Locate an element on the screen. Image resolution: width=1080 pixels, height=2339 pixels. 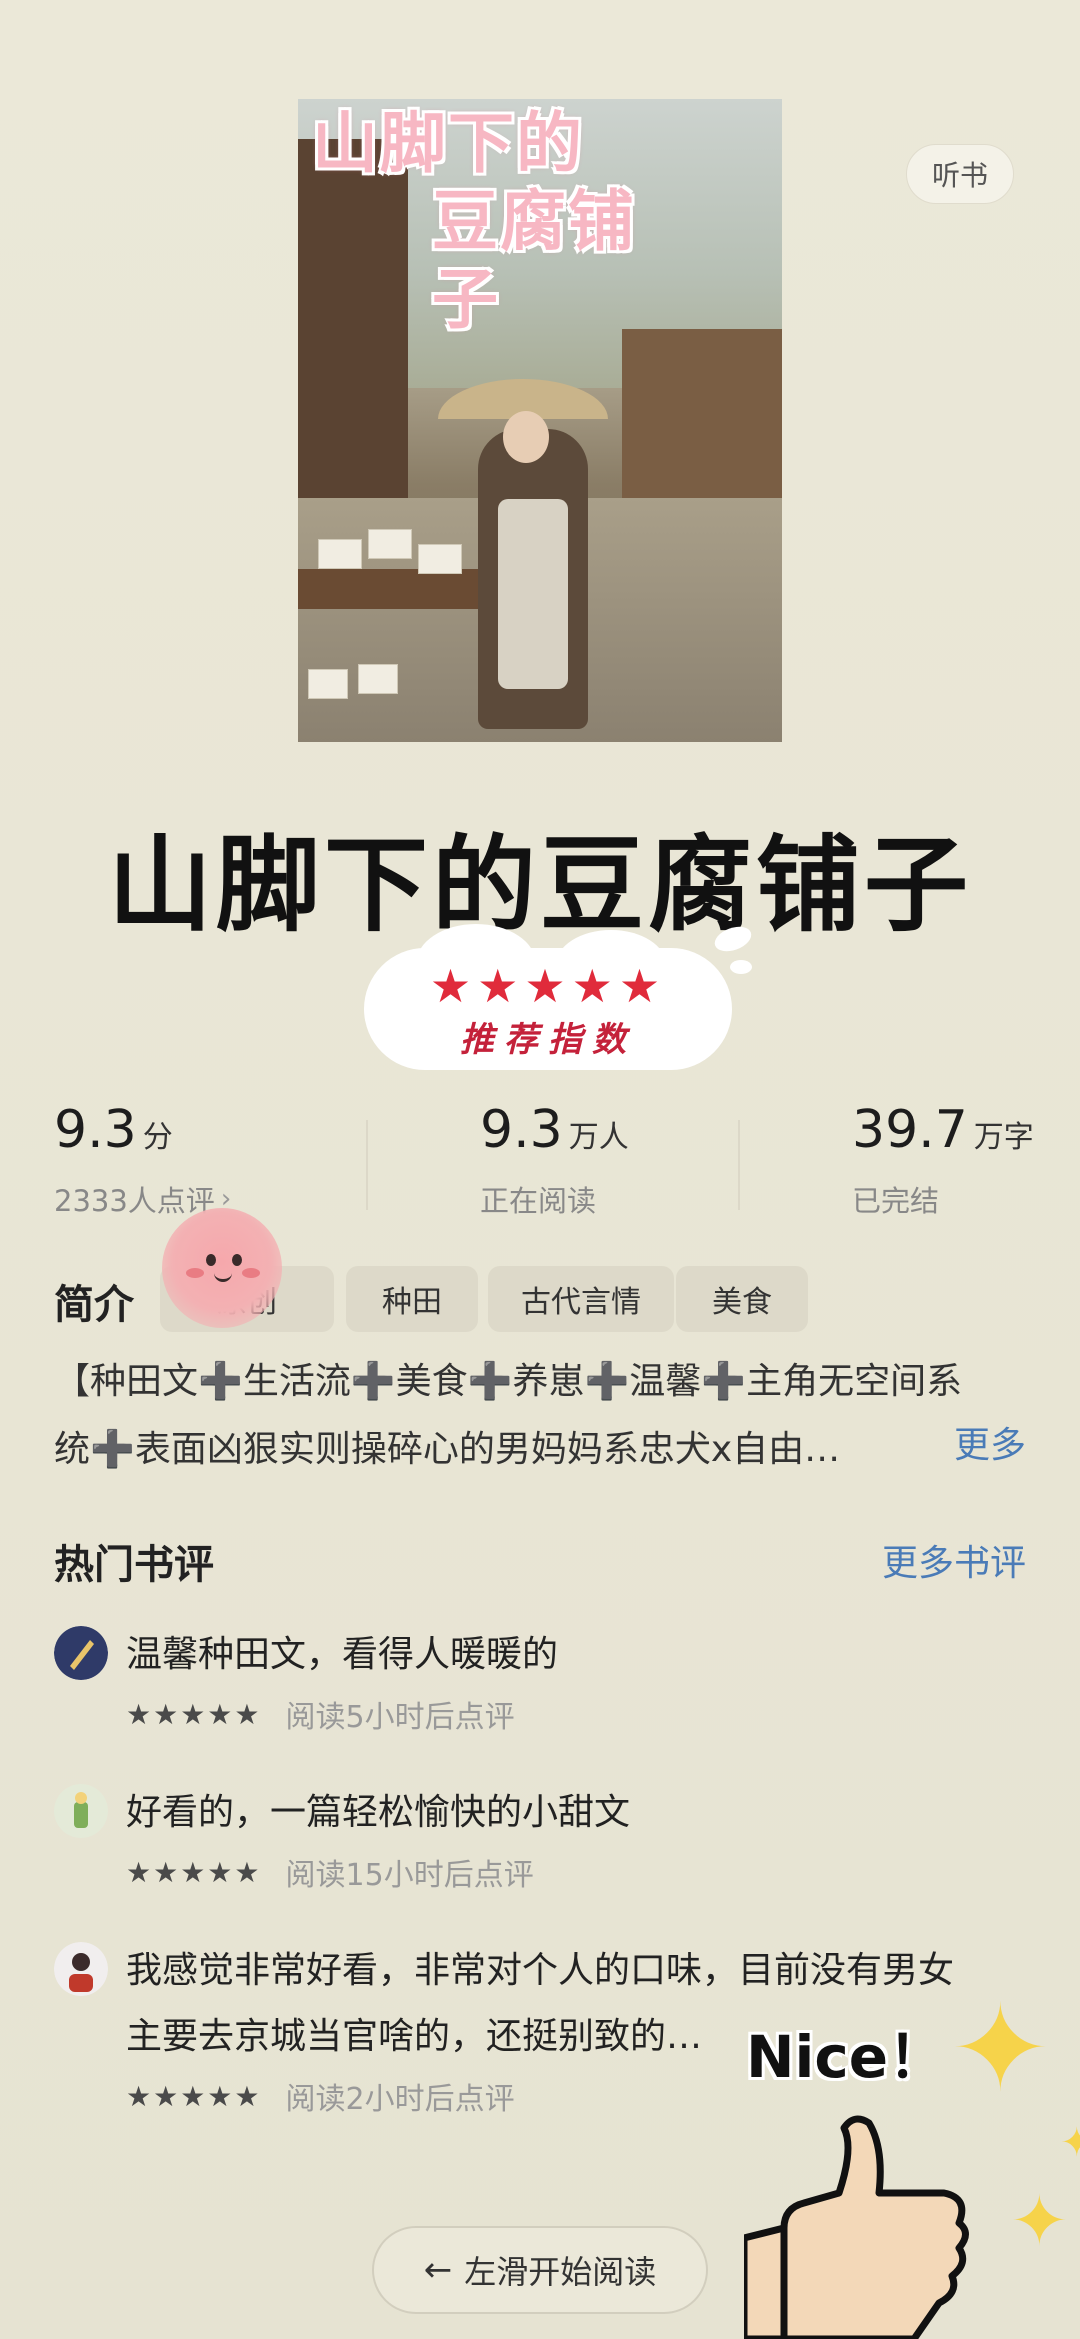
cover-title: 山脚下的 豆腐铺子 is located at coordinates (482, 222).